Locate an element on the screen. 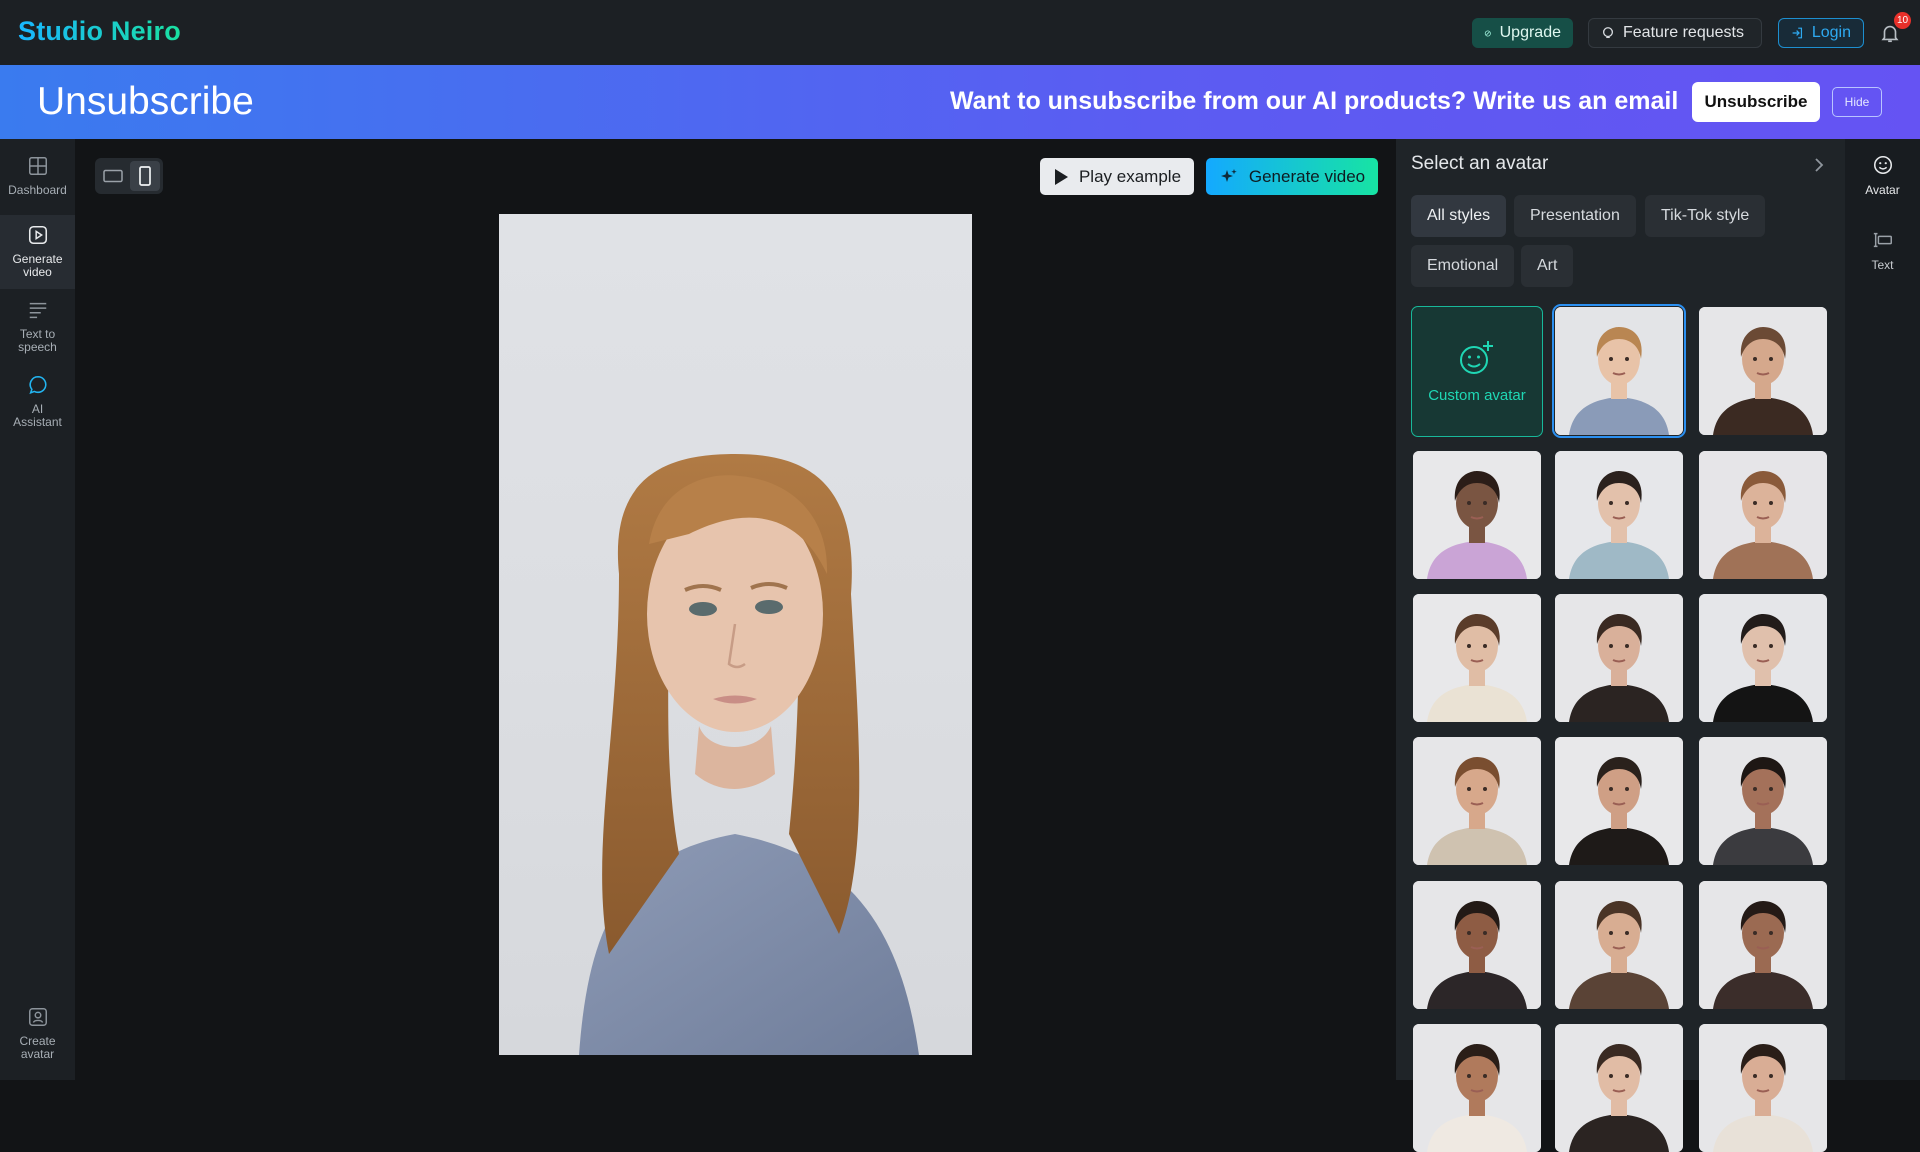  portrait-option is located at coordinates (145, 176).